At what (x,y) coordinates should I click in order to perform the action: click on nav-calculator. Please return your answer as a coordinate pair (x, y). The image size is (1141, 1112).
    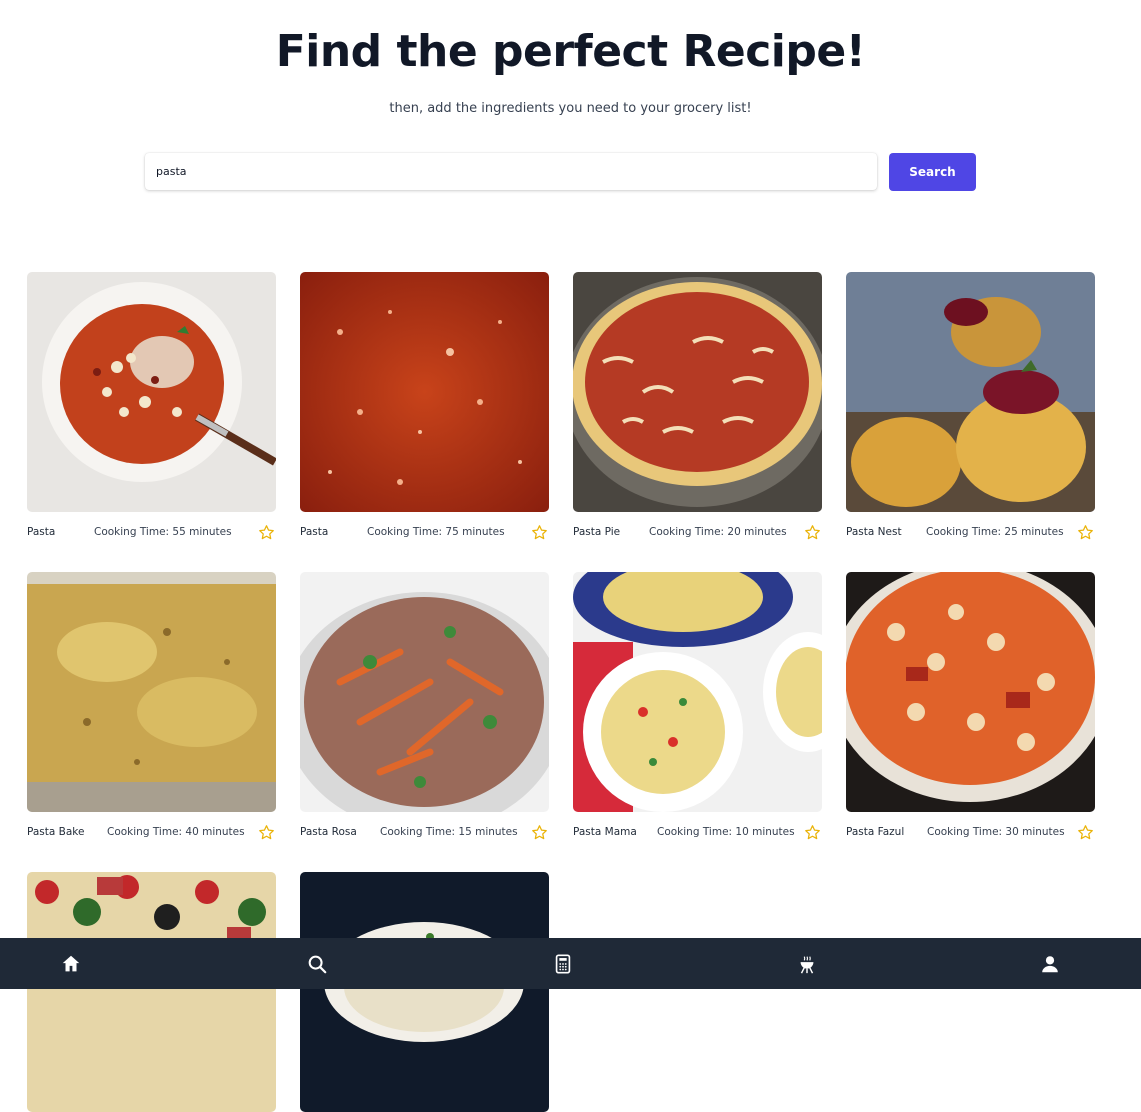
    Looking at the image, I should click on (563, 963).